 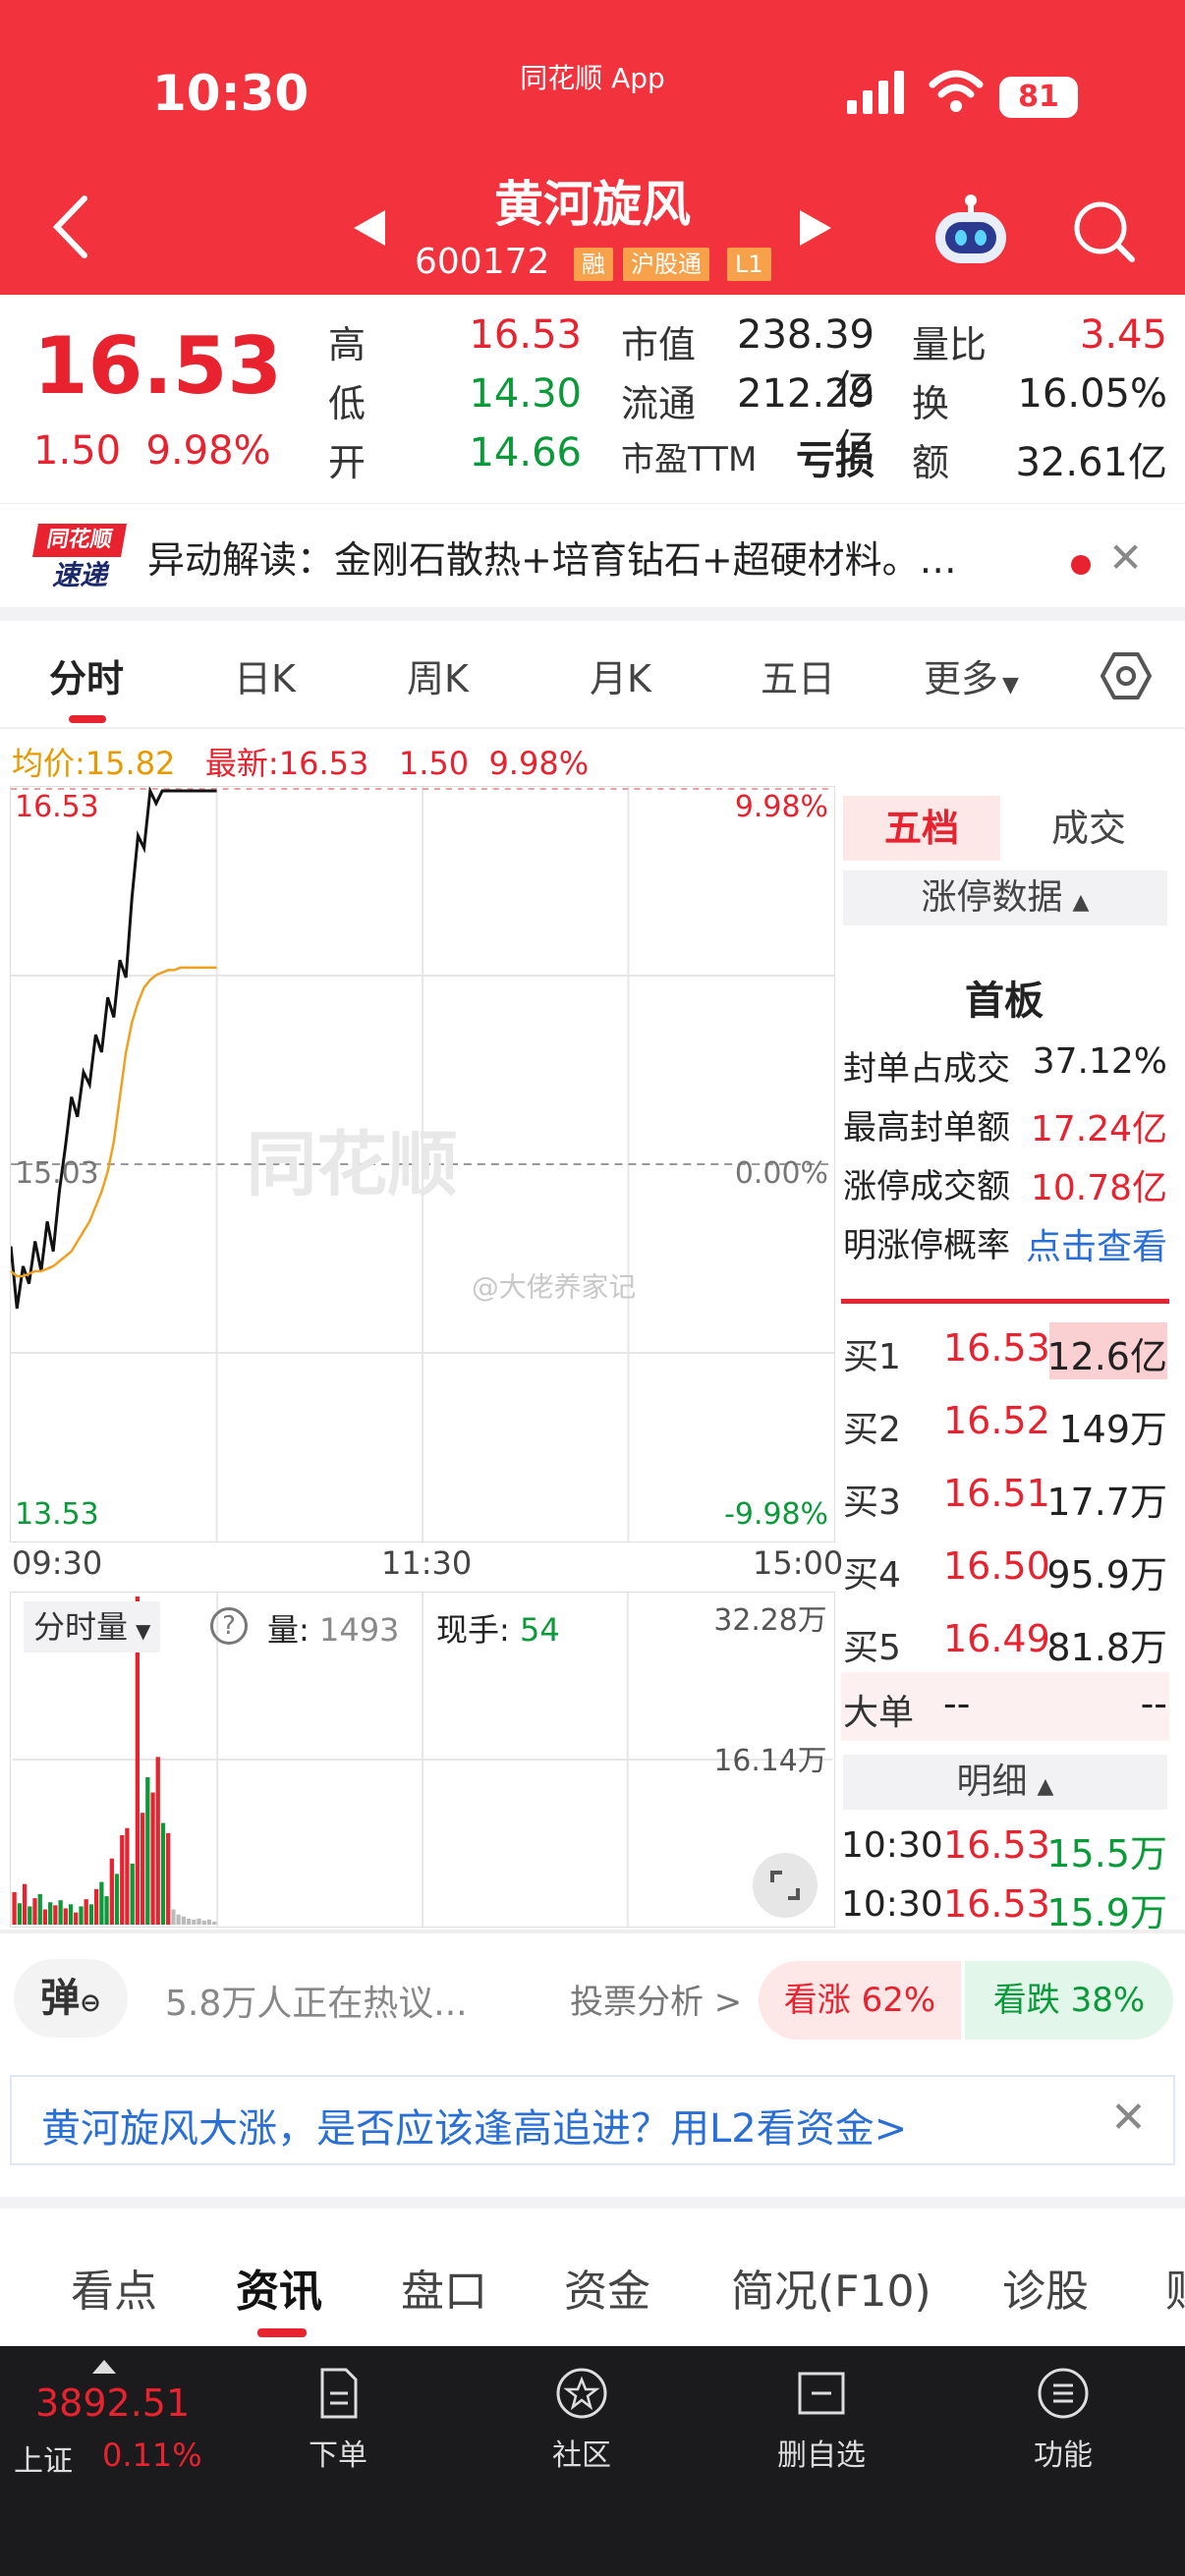 What do you see at coordinates (1069, 2000) in the screenshot?
I see `vote-bearish-button: 看跌 38%` at bounding box center [1069, 2000].